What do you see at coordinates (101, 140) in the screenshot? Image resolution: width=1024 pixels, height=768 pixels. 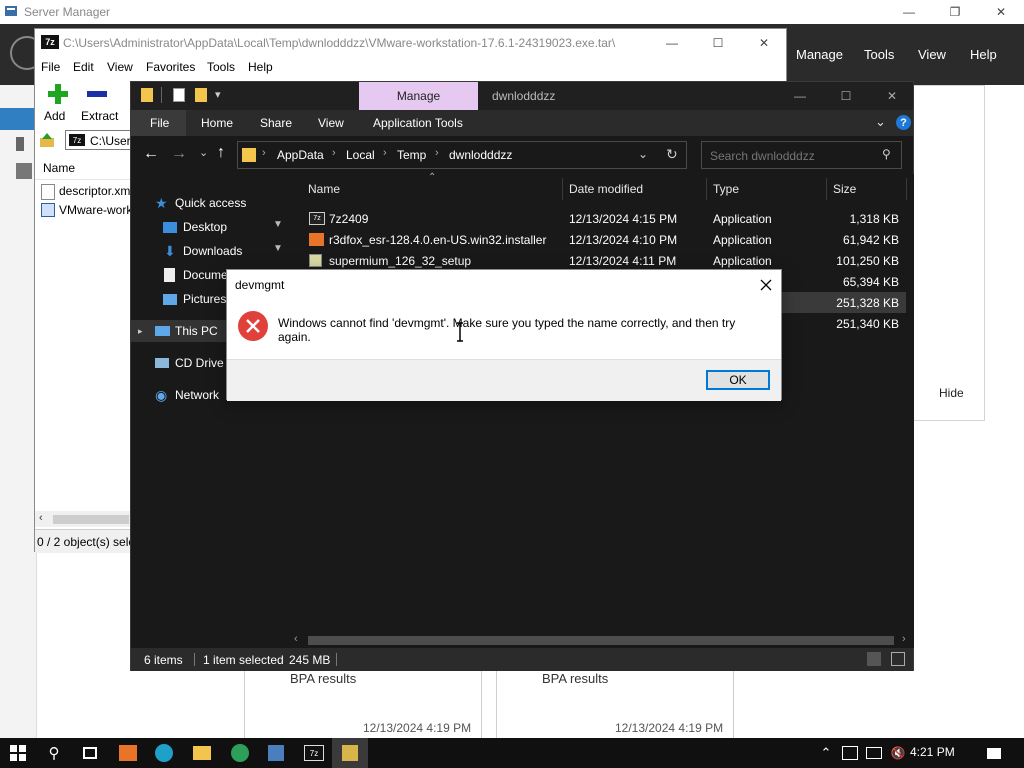 I see `sevenzip-address-field: 7z C:\Users` at bounding box center [101, 140].